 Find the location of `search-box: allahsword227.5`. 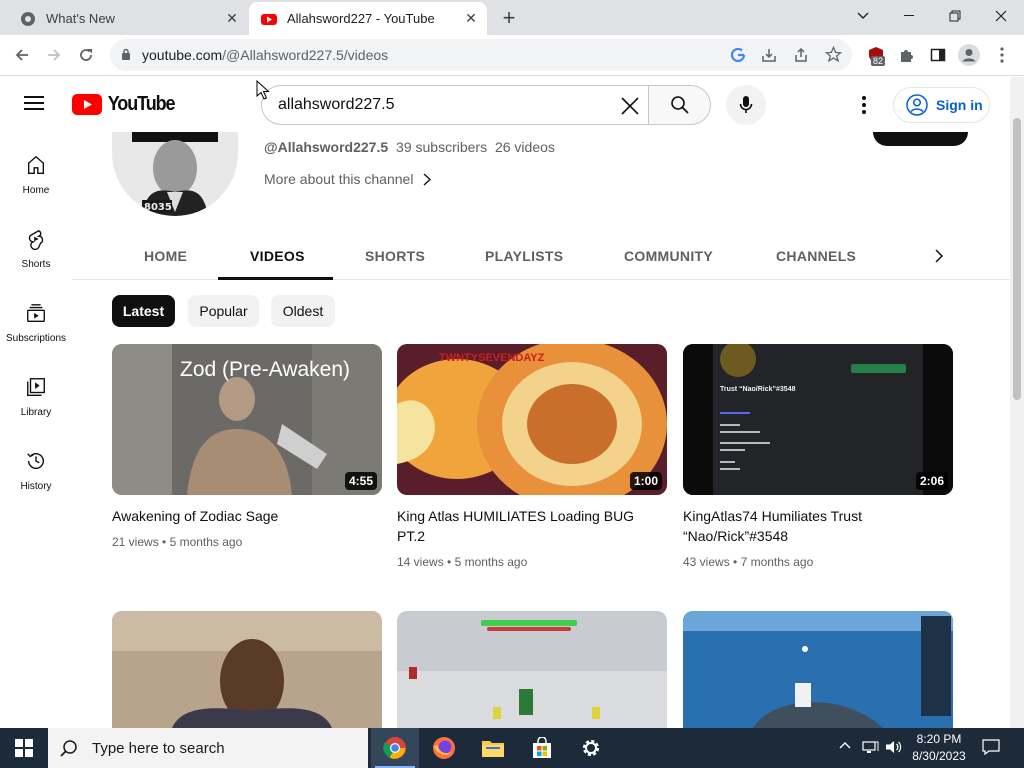

search-box: allahsword227.5 is located at coordinates (454, 105).